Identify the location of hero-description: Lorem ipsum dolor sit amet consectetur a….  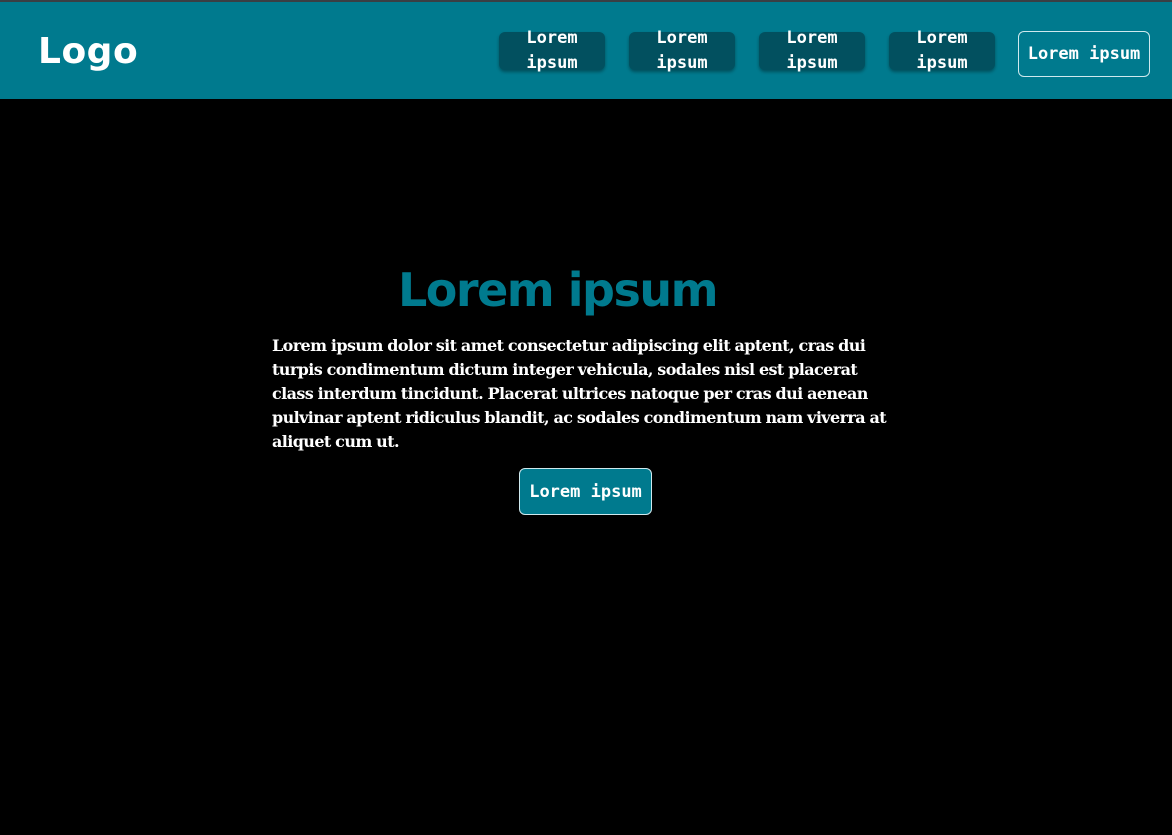
(579, 393).